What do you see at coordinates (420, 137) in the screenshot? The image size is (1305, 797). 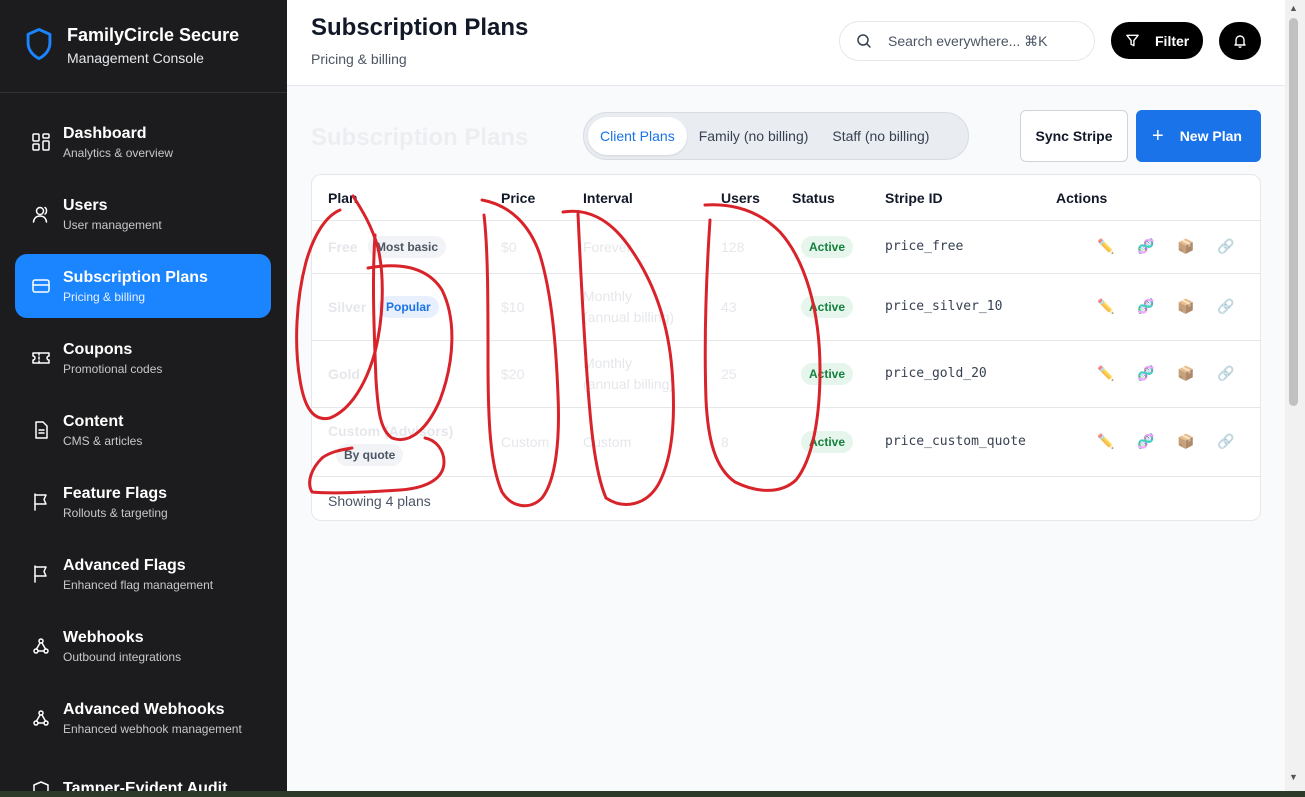 I see `section-title: Subscription Plans` at bounding box center [420, 137].